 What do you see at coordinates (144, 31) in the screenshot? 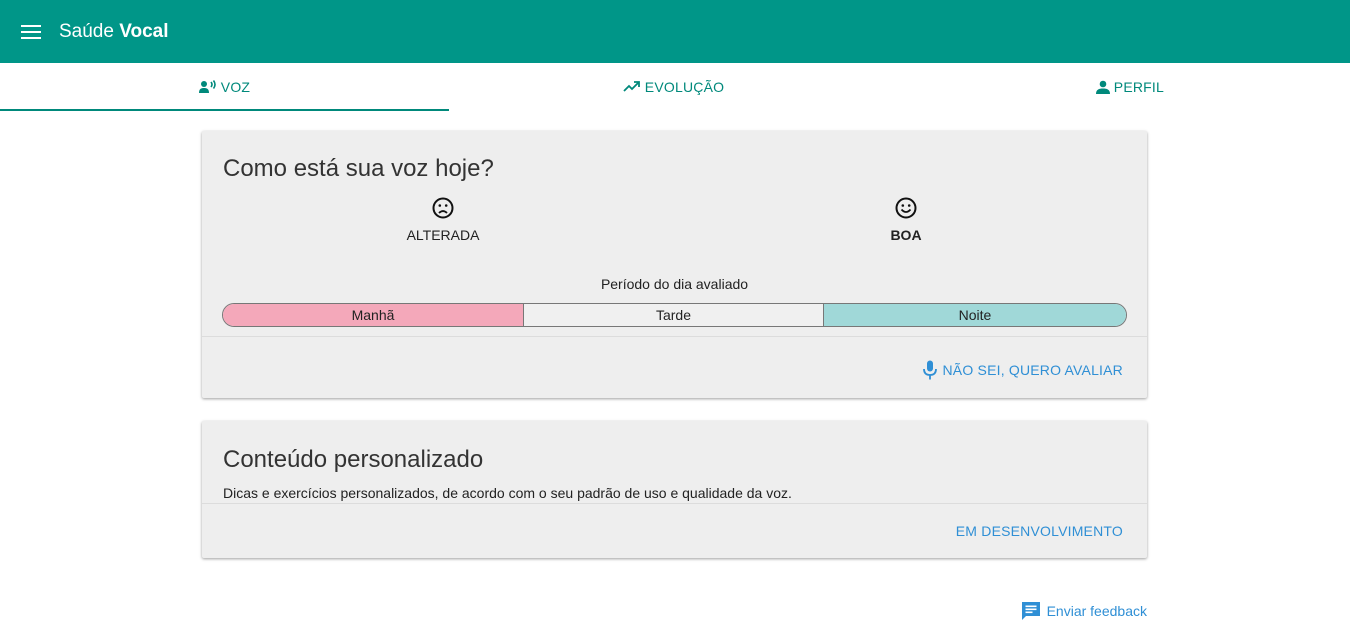
I see `app-title-part2: Vocal` at bounding box center [144, 31].